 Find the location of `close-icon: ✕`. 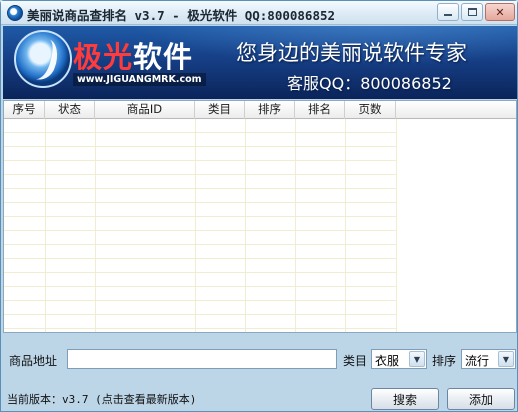

close-icon: ✕ is located at coordinates (500, 12).